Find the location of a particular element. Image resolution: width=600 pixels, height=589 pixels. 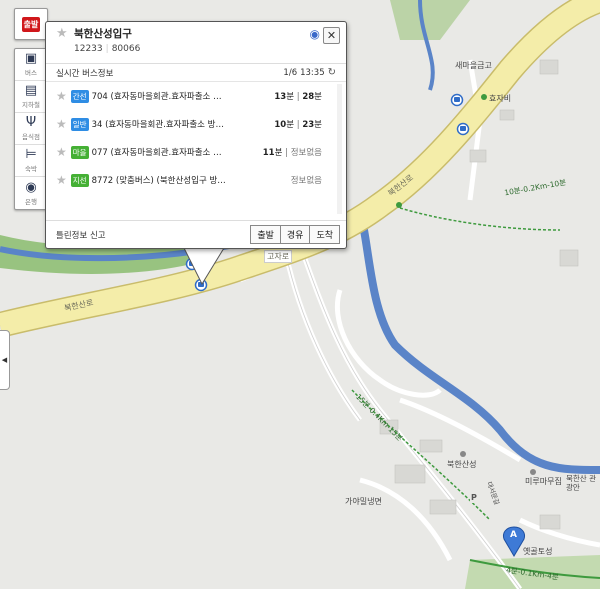

arrival-2-value: 28 is located at coordinates (308, 97).